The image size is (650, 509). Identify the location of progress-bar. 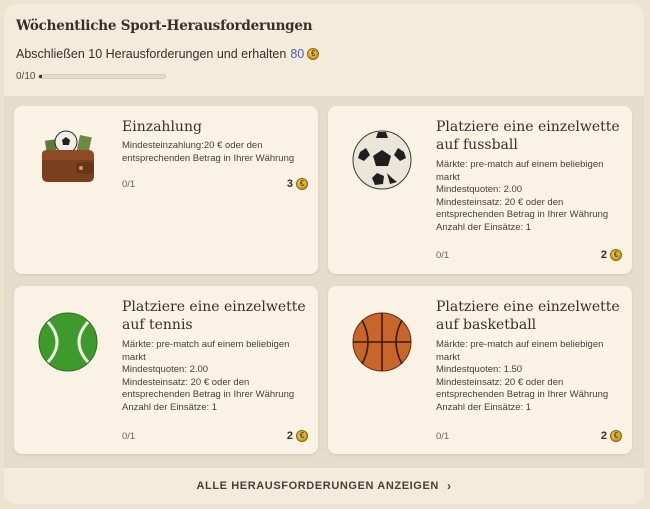
(102, 76).